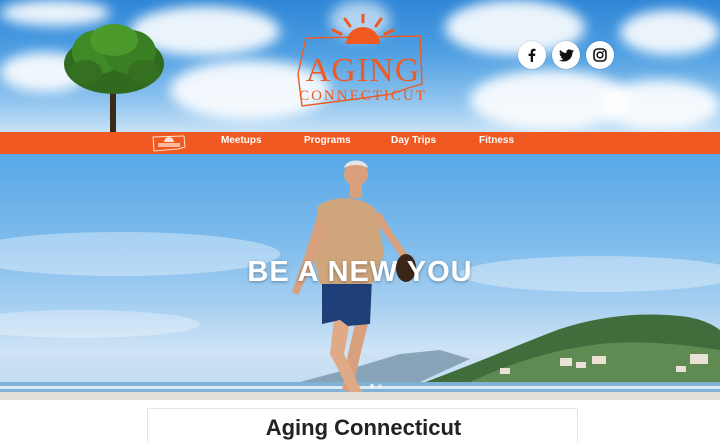  I want to click on social-links, so click(566, 55).